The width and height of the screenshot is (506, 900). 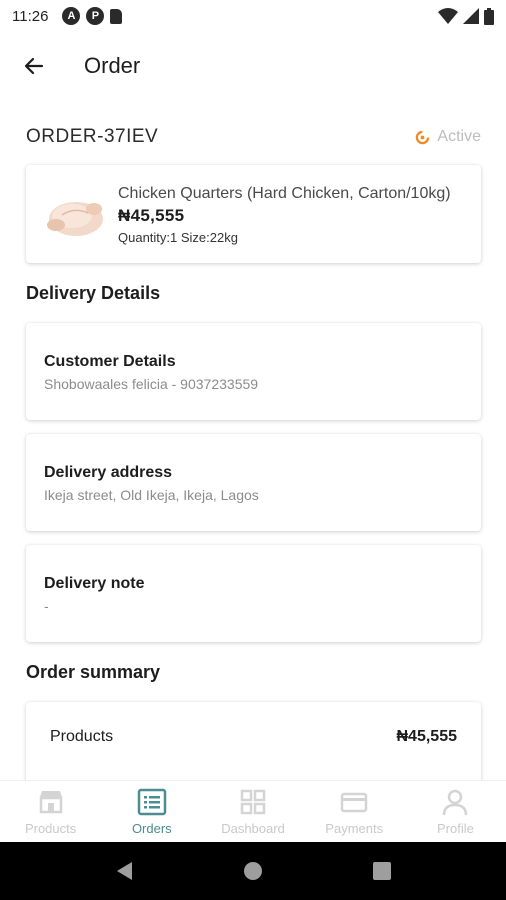 I want to click on circle-home-icon, so click(x=252, y=871).